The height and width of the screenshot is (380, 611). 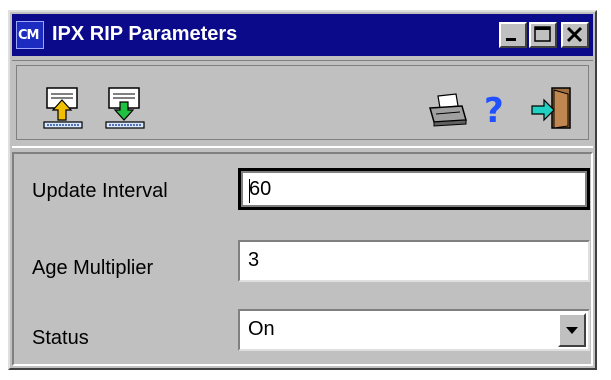 What do you see at coordinates (513, 35) in the screenshot?
I see `minimize-button` at bounding box center [513, 35].